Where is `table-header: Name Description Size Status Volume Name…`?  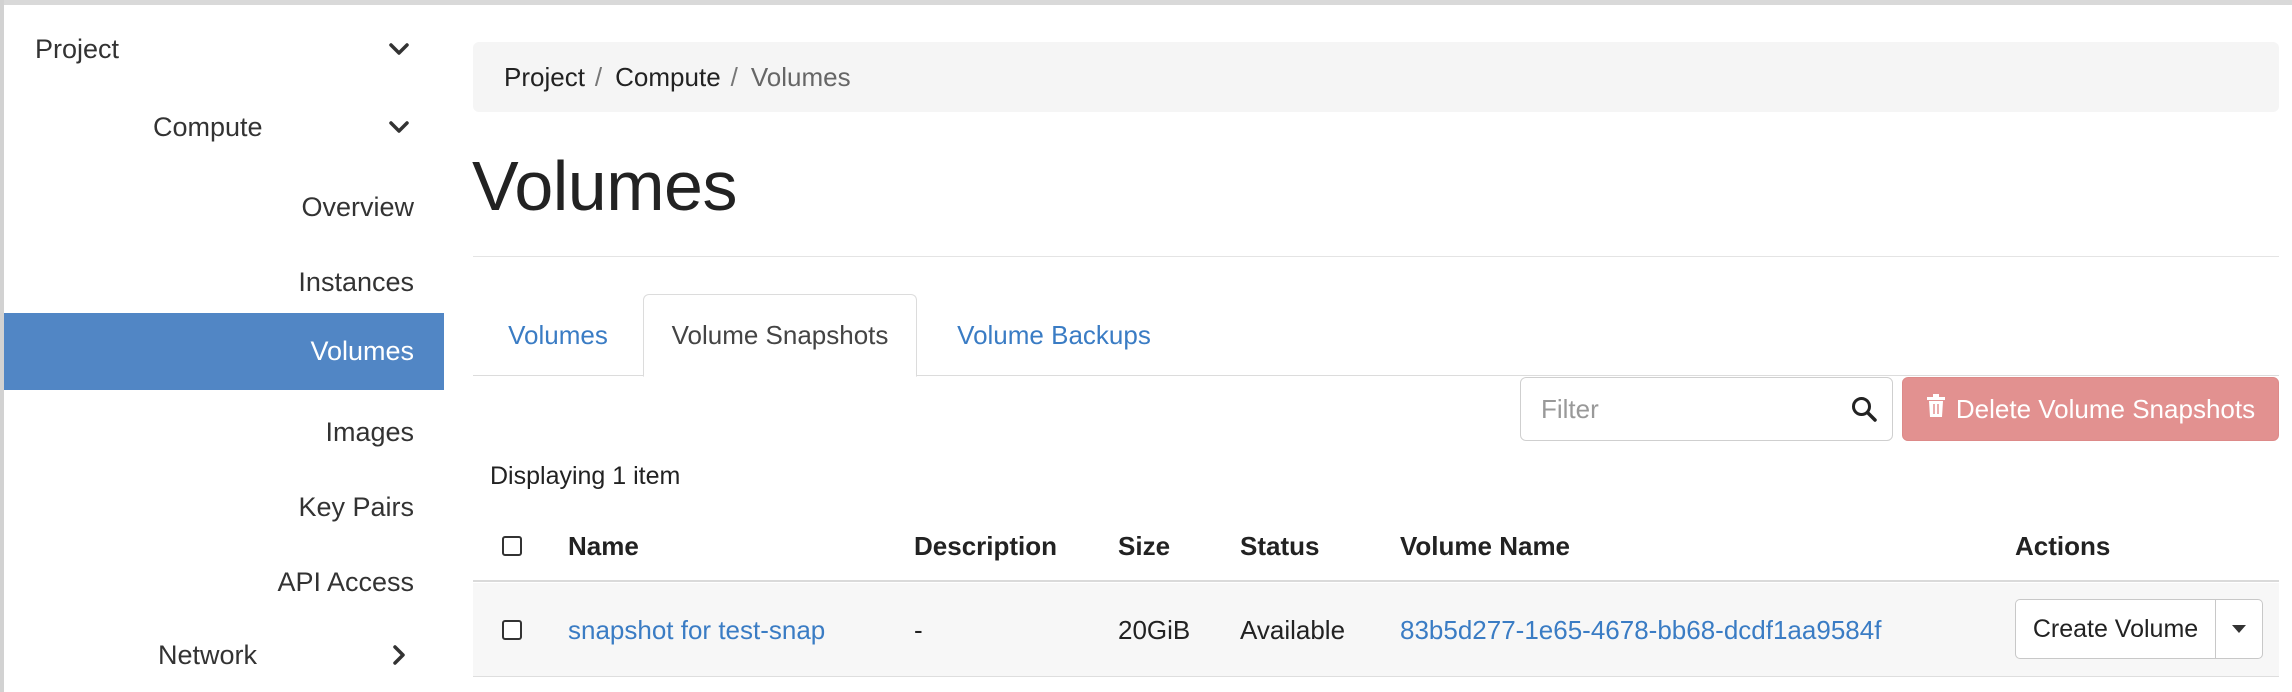 table-header: Name Description Size Status Volume Name… is located at coordinates (1376, 546).